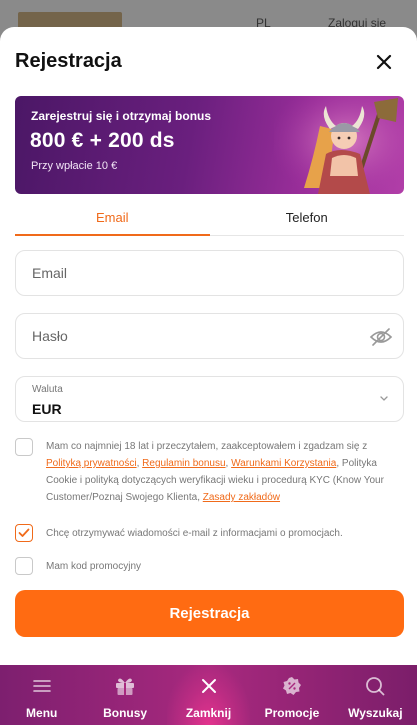 The image size is (417, 725). I want to click on marketing-checkbox, so click(24, 533).